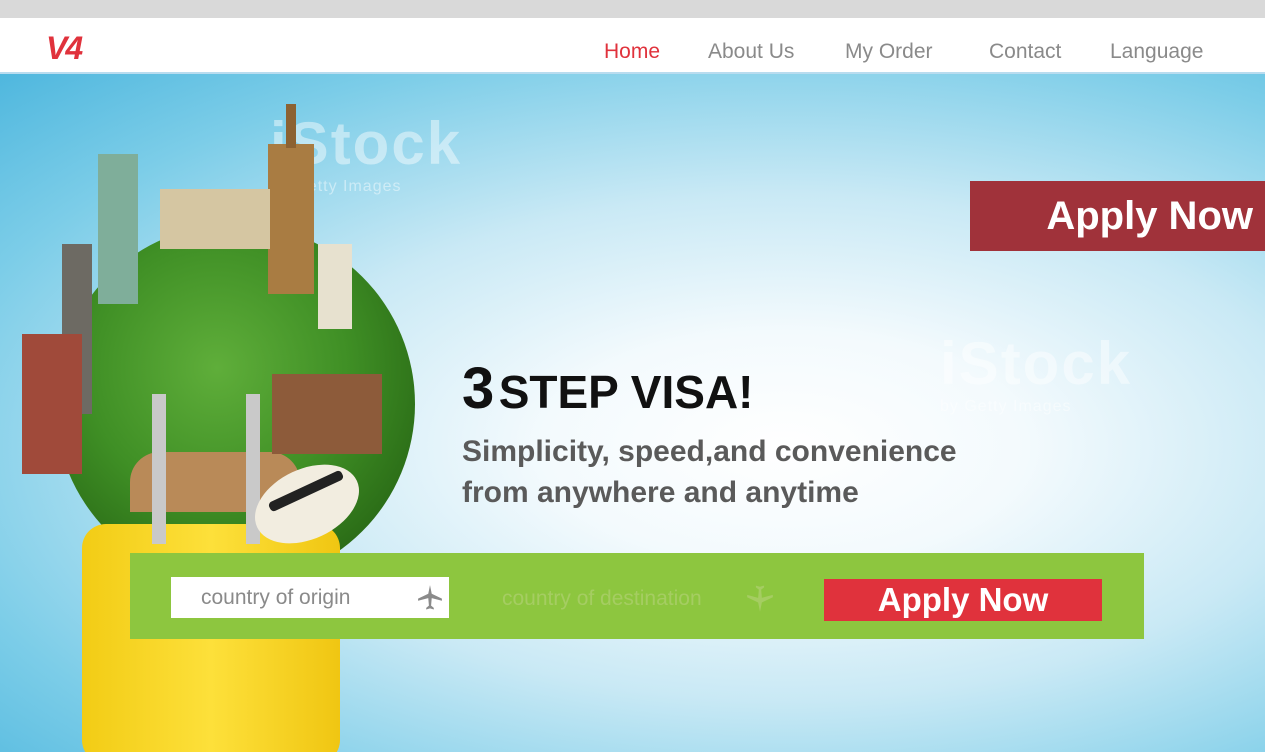 This screenshot has height=752, width=1265. What do you see at coordinates (430, 597) in the screenshot?
I see `airplane-takeoff-icon` at bounding box center [430, 597].